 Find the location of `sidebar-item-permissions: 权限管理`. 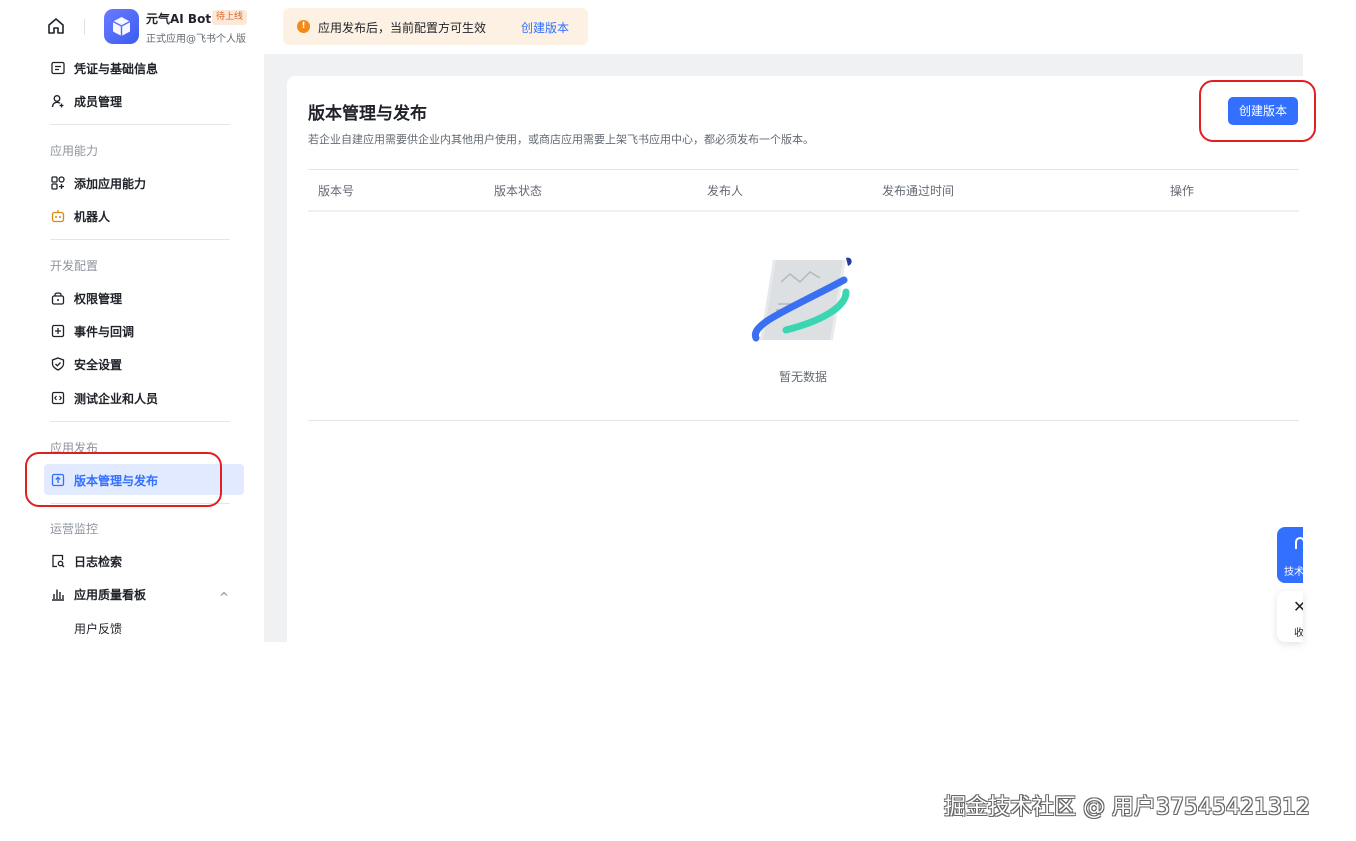

sidebar-item-permissions: 权限管理 is located at coordinates (86, 298).